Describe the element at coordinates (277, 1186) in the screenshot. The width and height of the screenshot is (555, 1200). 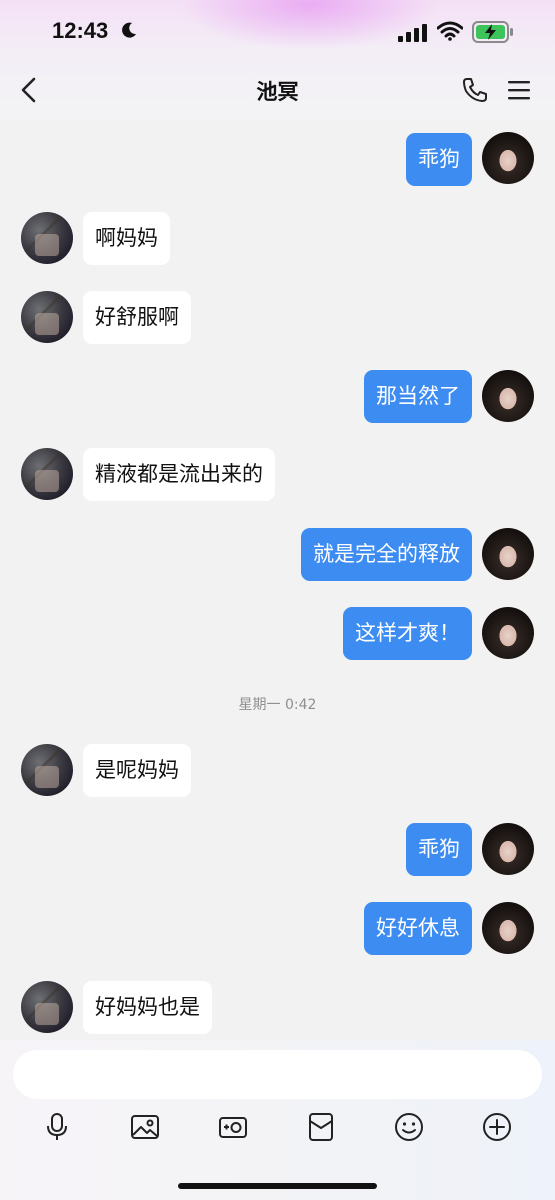
I see `home-indicator` at that location.